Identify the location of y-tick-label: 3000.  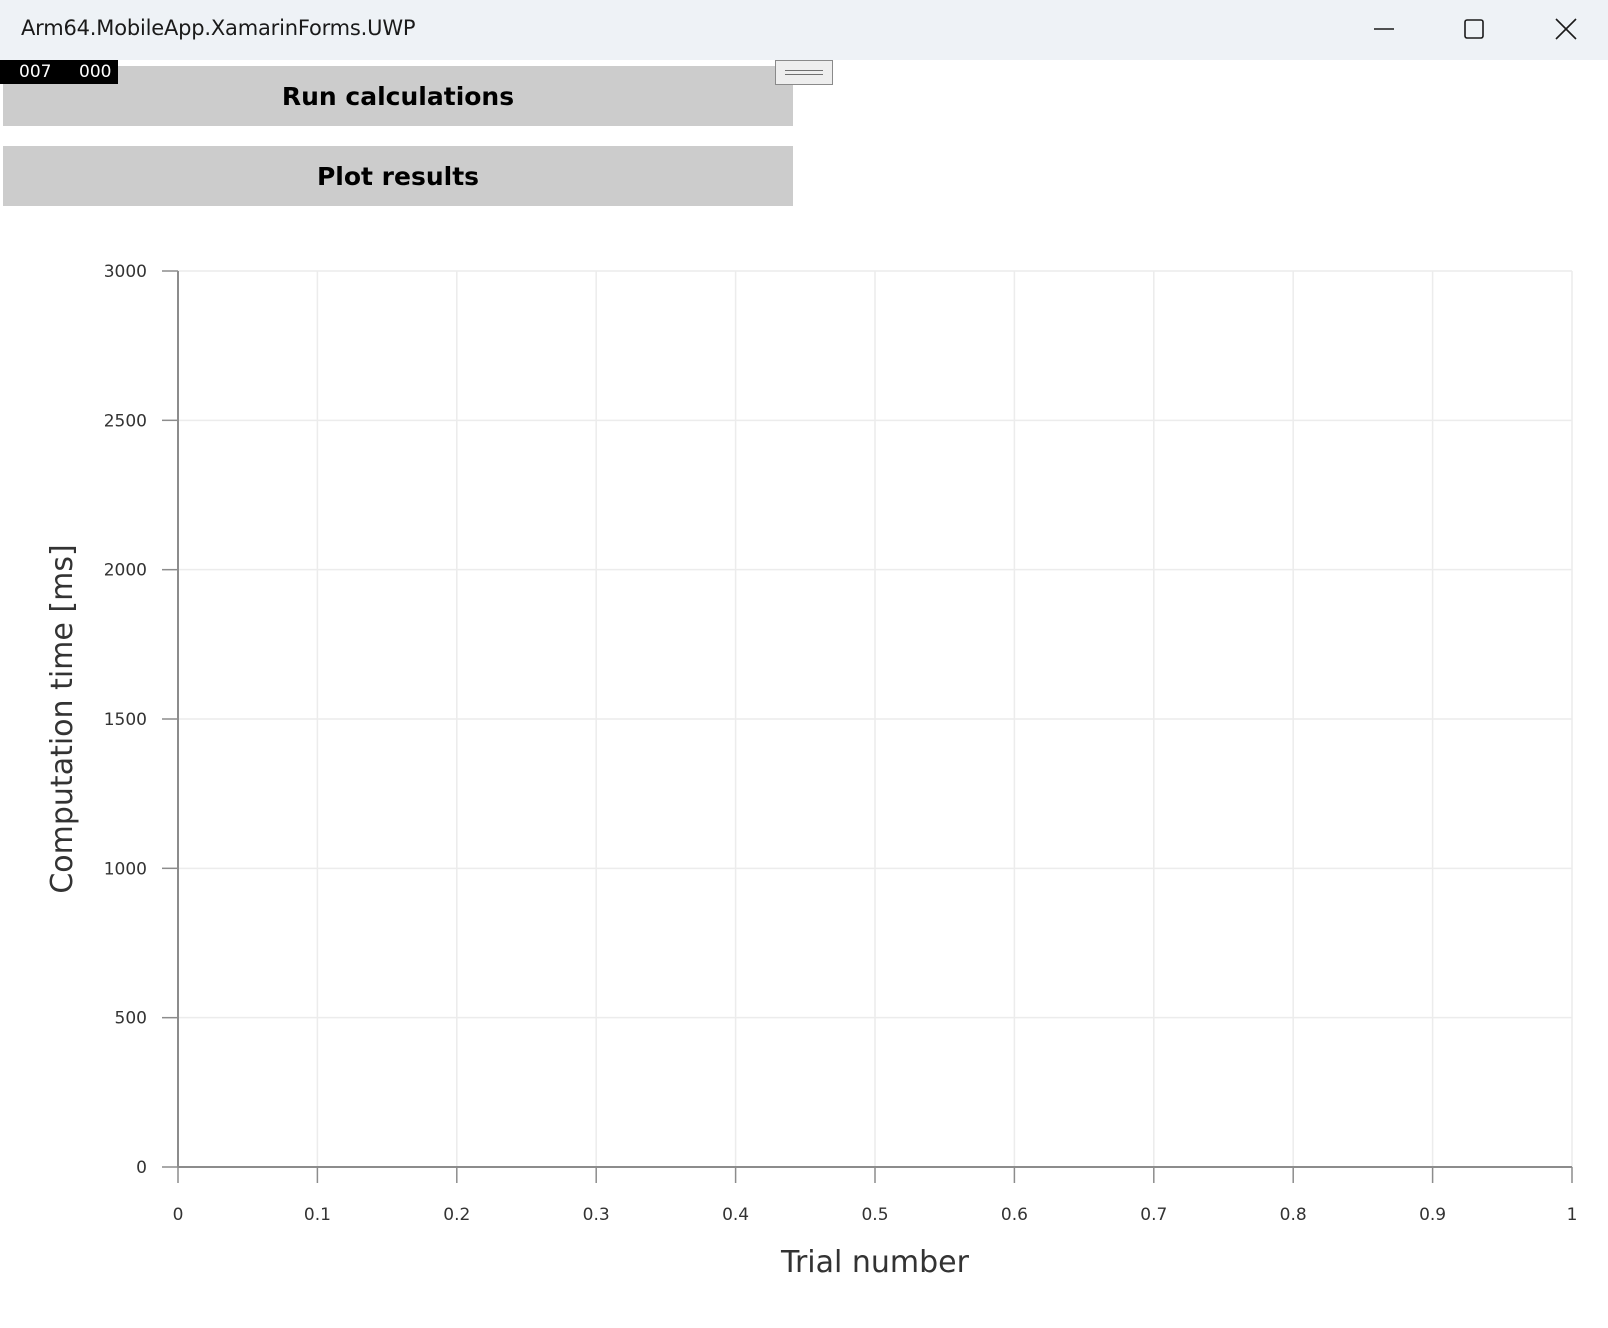
(125, 272).